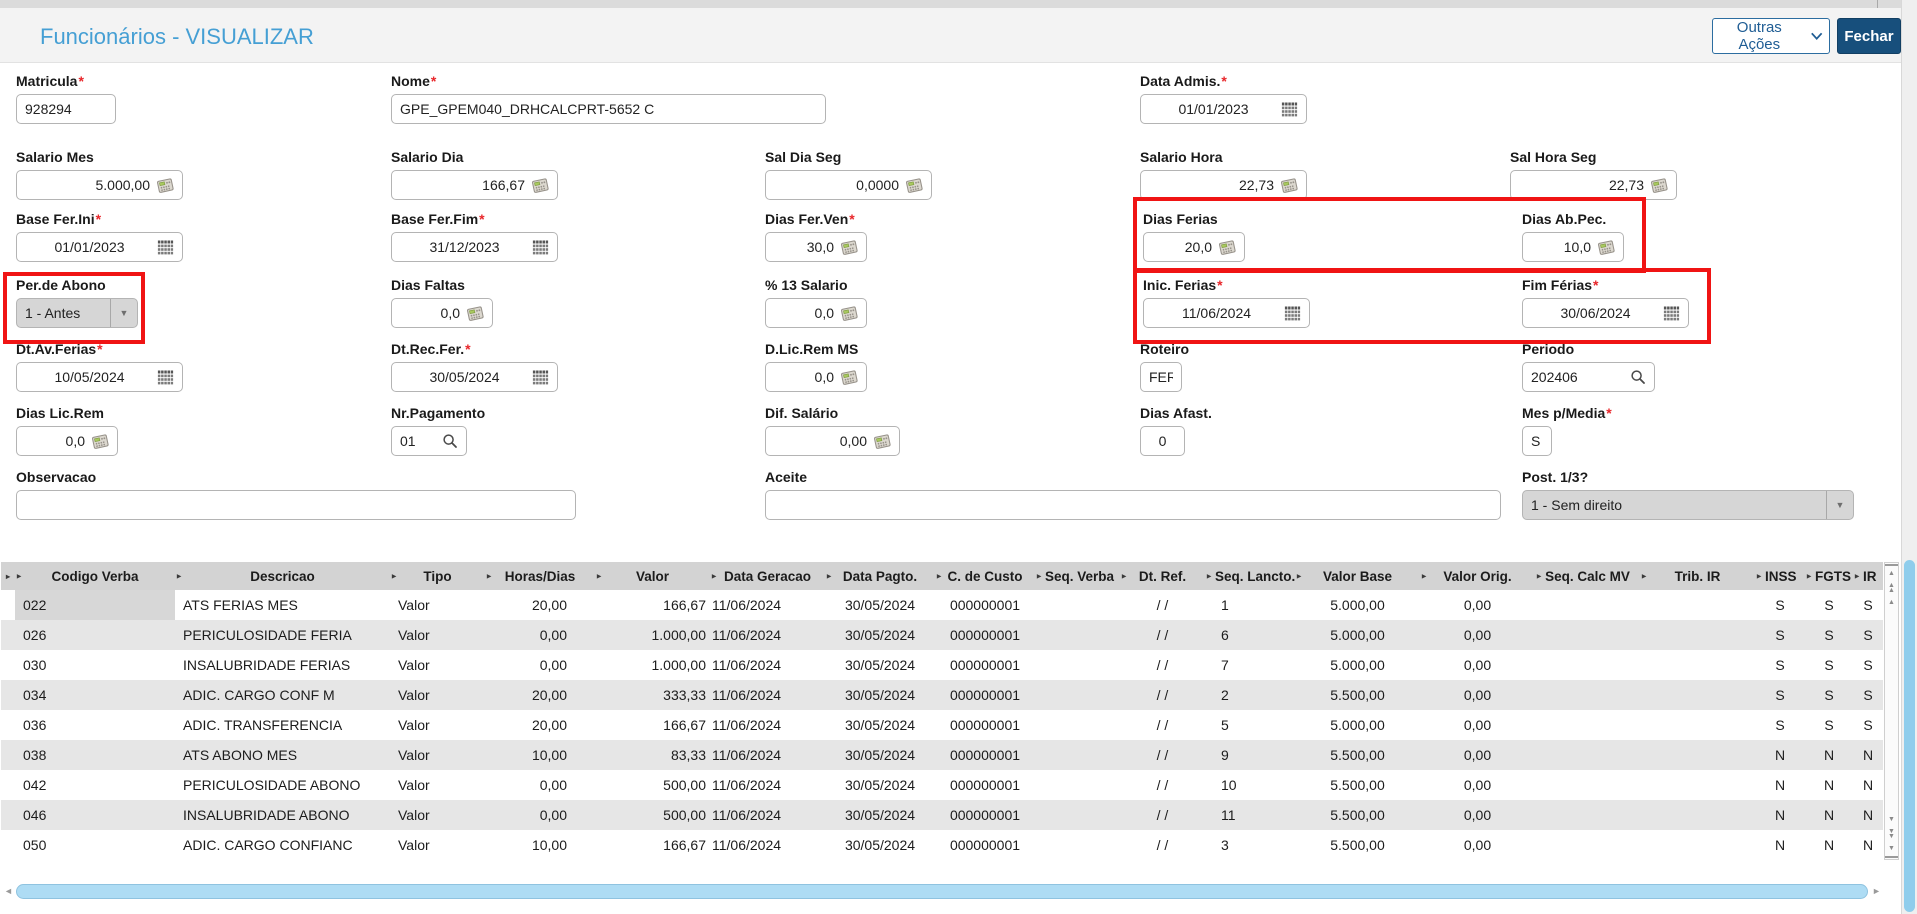  I want to click on column-header: ▸ FGTS, so click(1829, 576).